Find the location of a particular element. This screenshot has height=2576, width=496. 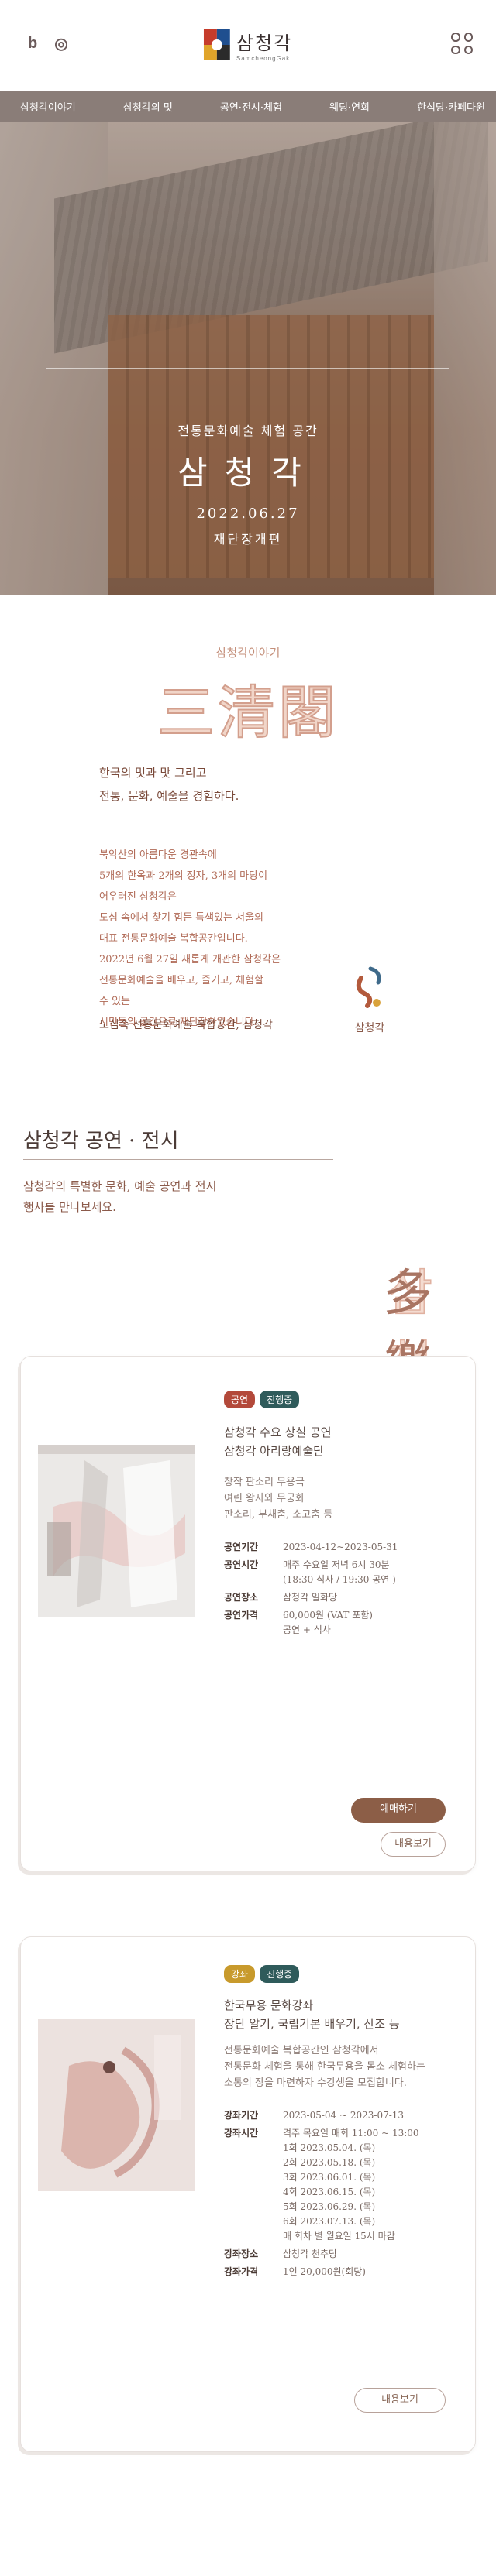

table-row: 강좌가격 1인 20,000원(회당) is located at coordinates (295, 2271).